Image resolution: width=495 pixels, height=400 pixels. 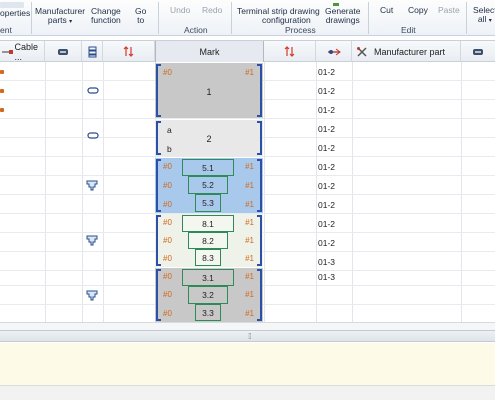 I want to click on terminal-level-2: 5.2, so click(x=208, y=185).